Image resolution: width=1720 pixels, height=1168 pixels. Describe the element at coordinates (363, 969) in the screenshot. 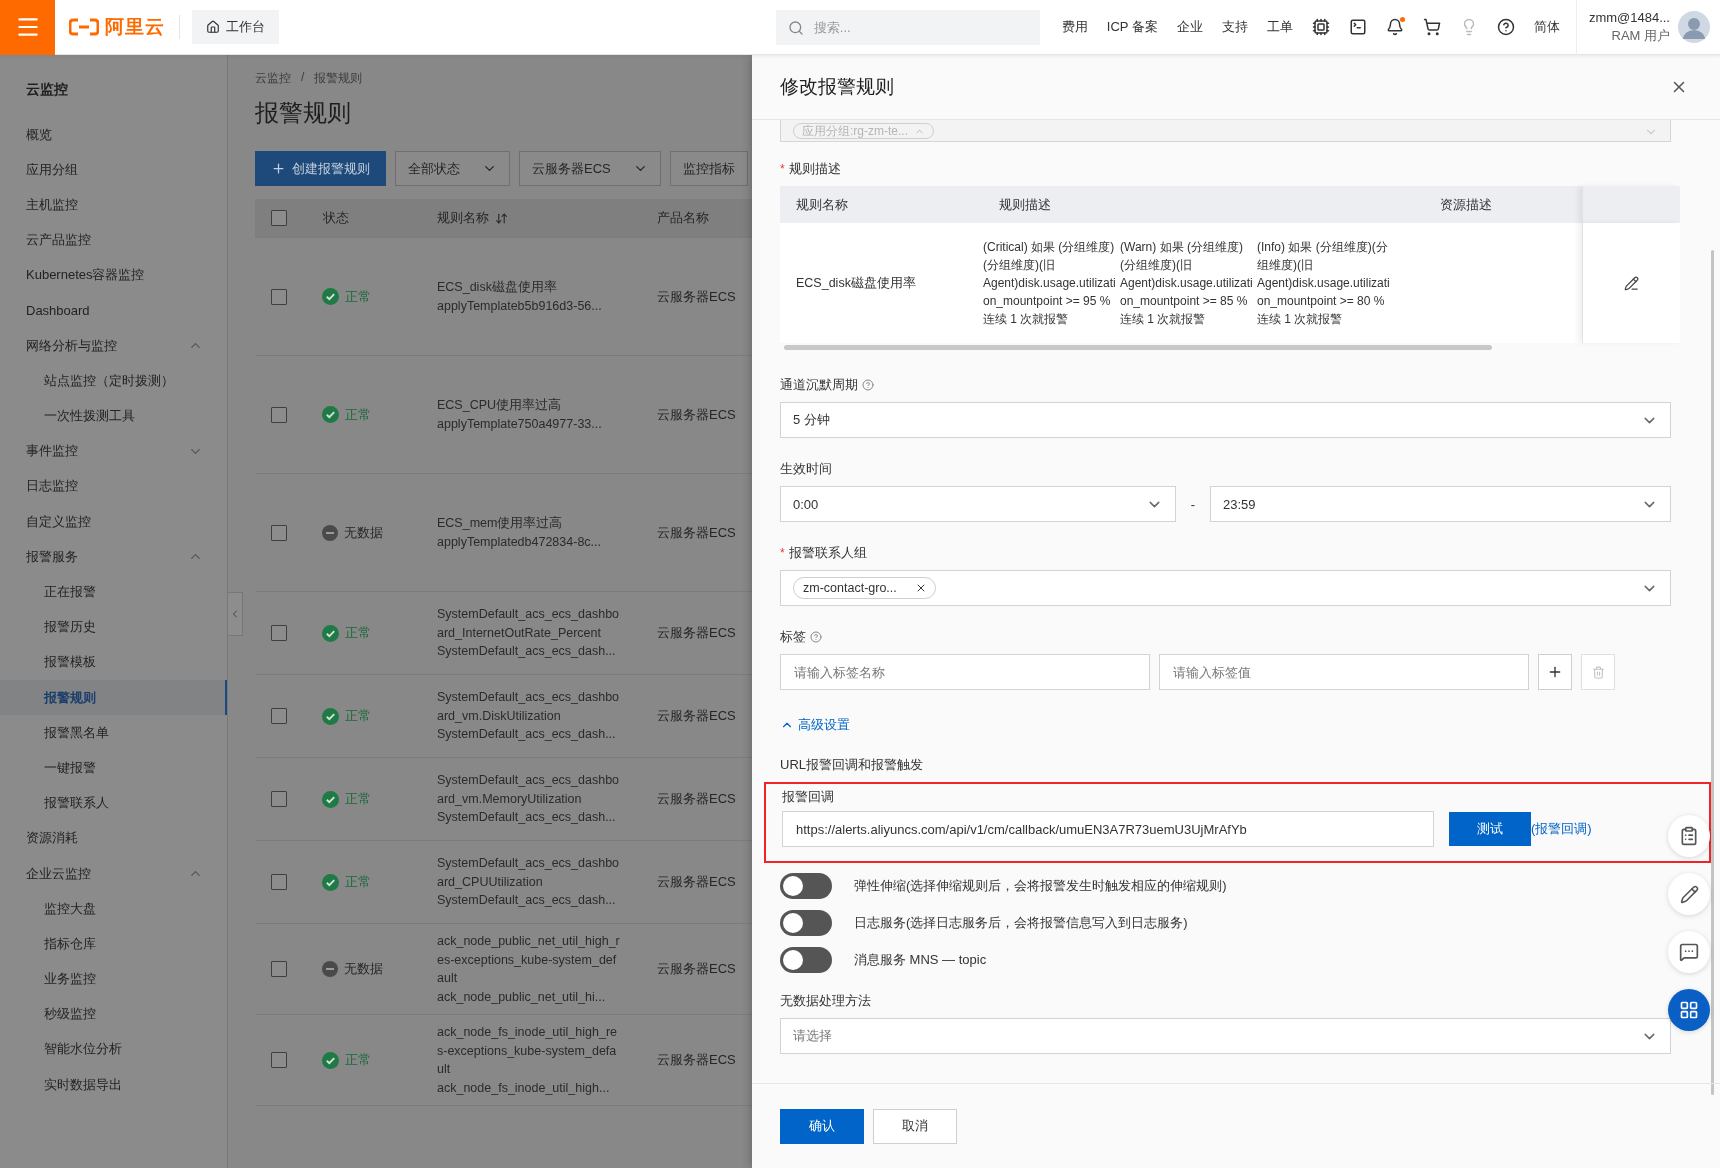

I see `status-label: 无数据` at that location.